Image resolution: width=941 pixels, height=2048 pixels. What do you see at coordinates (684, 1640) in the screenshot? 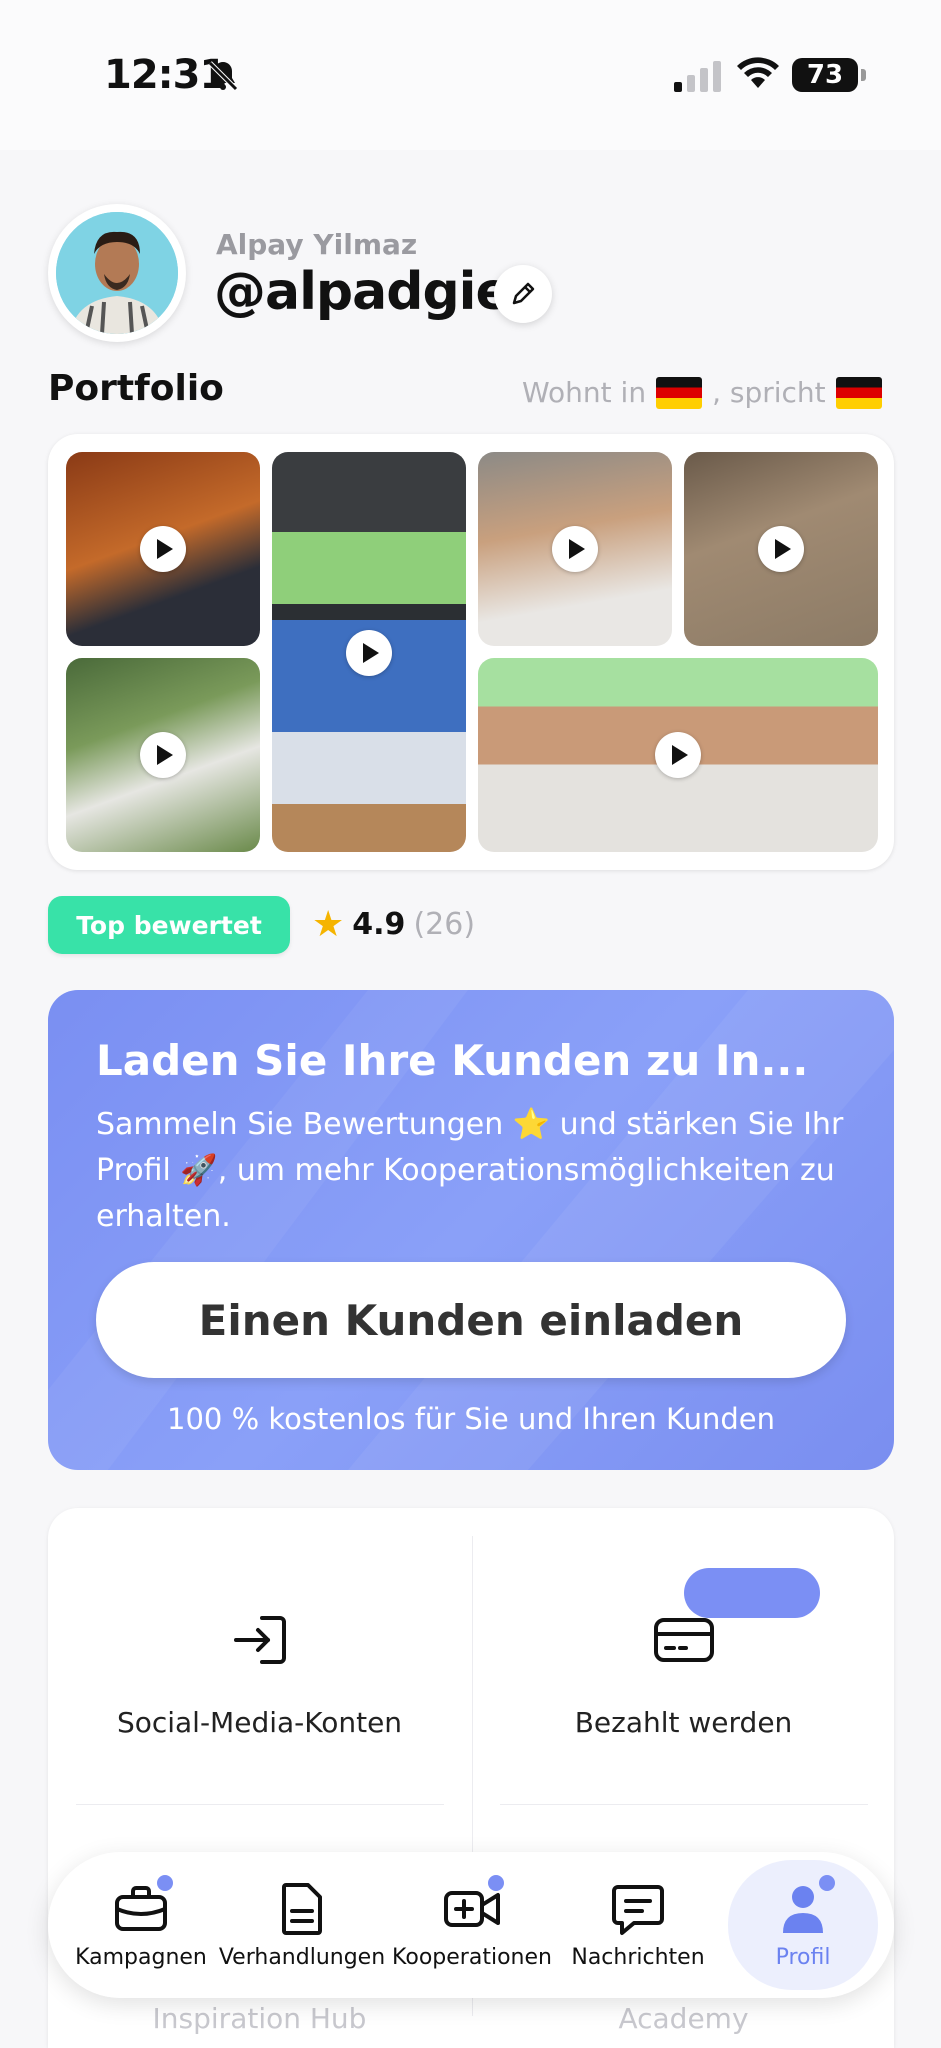
I see `credit-card-icon` at bounding box center [684, 1640].